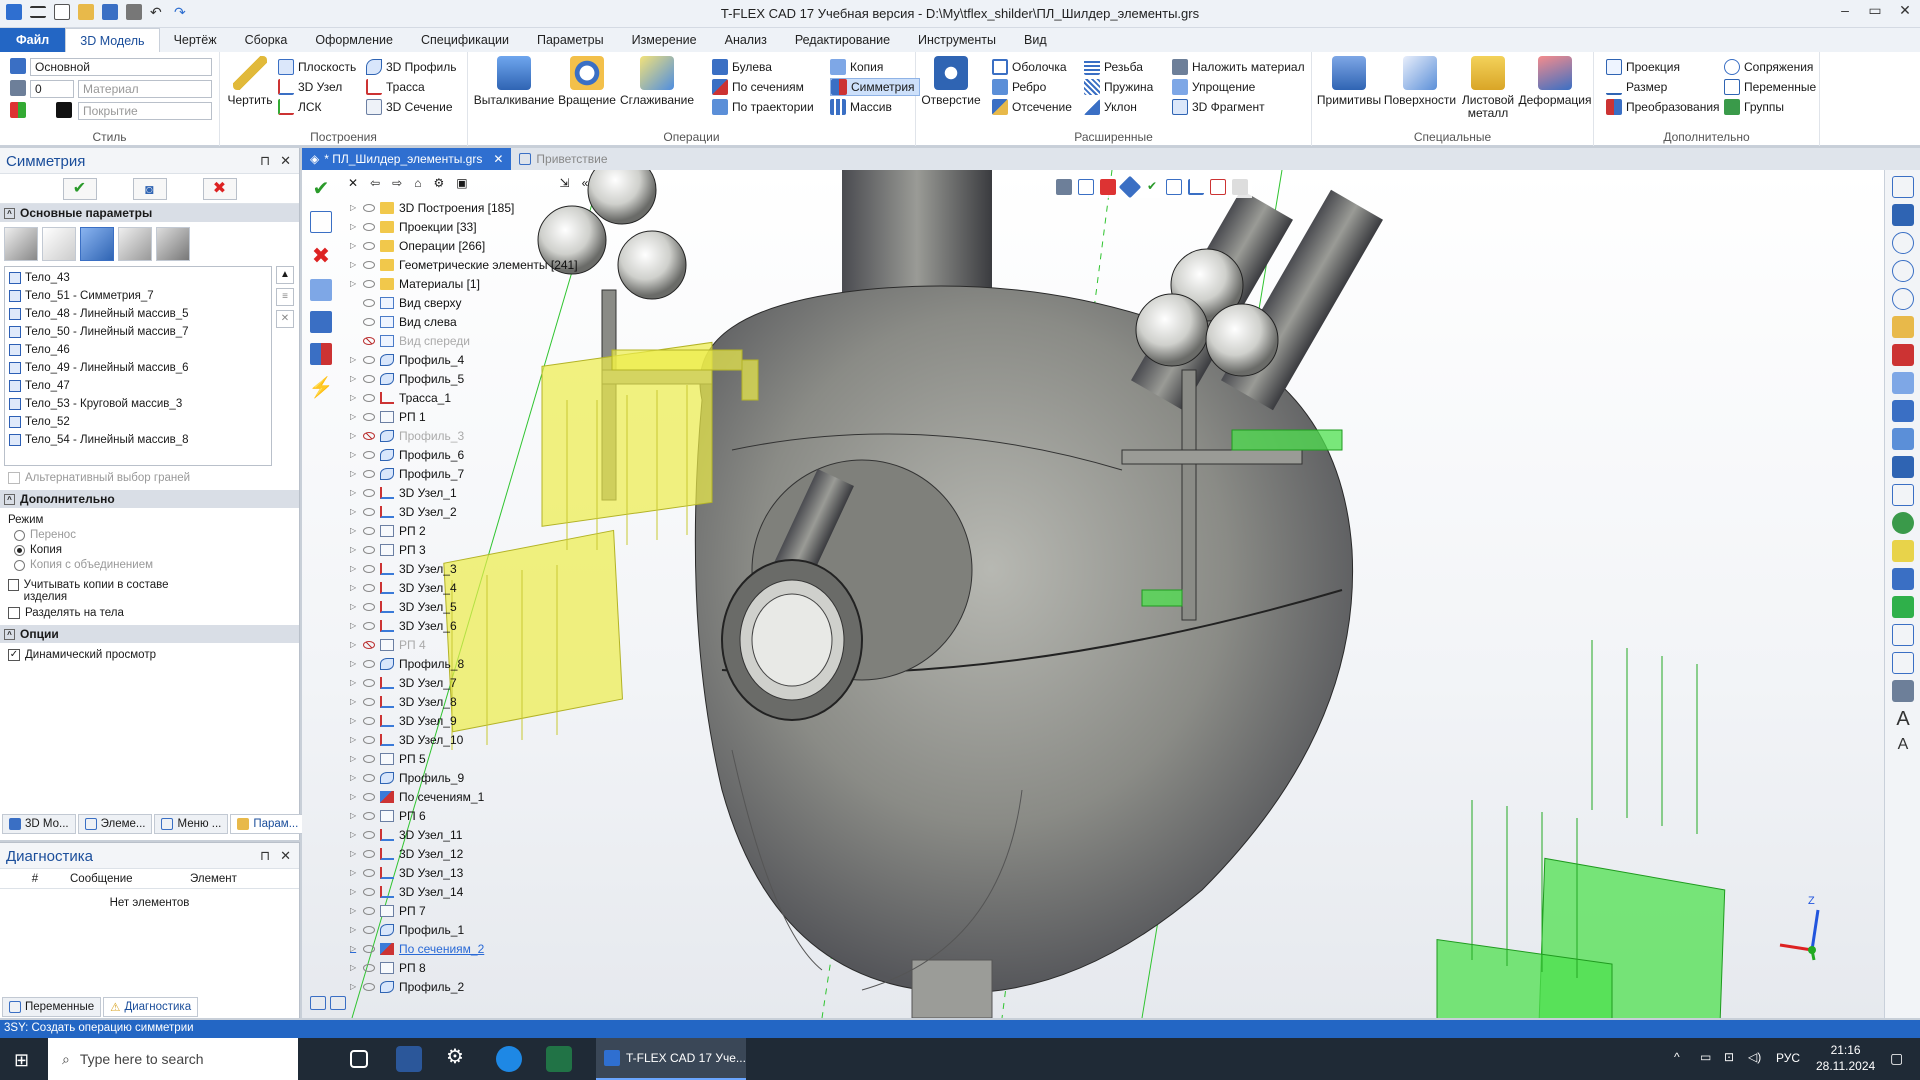  Describe the element at coordinates (321, 222) in the screenshot. I see `params-icon` at that location.